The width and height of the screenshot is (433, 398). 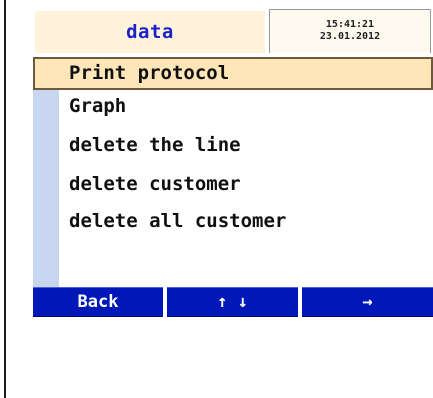 What do you see at coordinates (233, 145) in the screenshot?
I see `menu-item-delete-line: delete the line` at bounding box center [233, 145].